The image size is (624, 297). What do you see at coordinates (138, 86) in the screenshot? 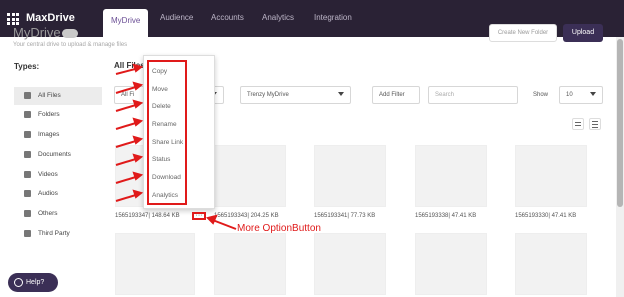
I see `arrowhead-move` at bounding box center [138, 86].